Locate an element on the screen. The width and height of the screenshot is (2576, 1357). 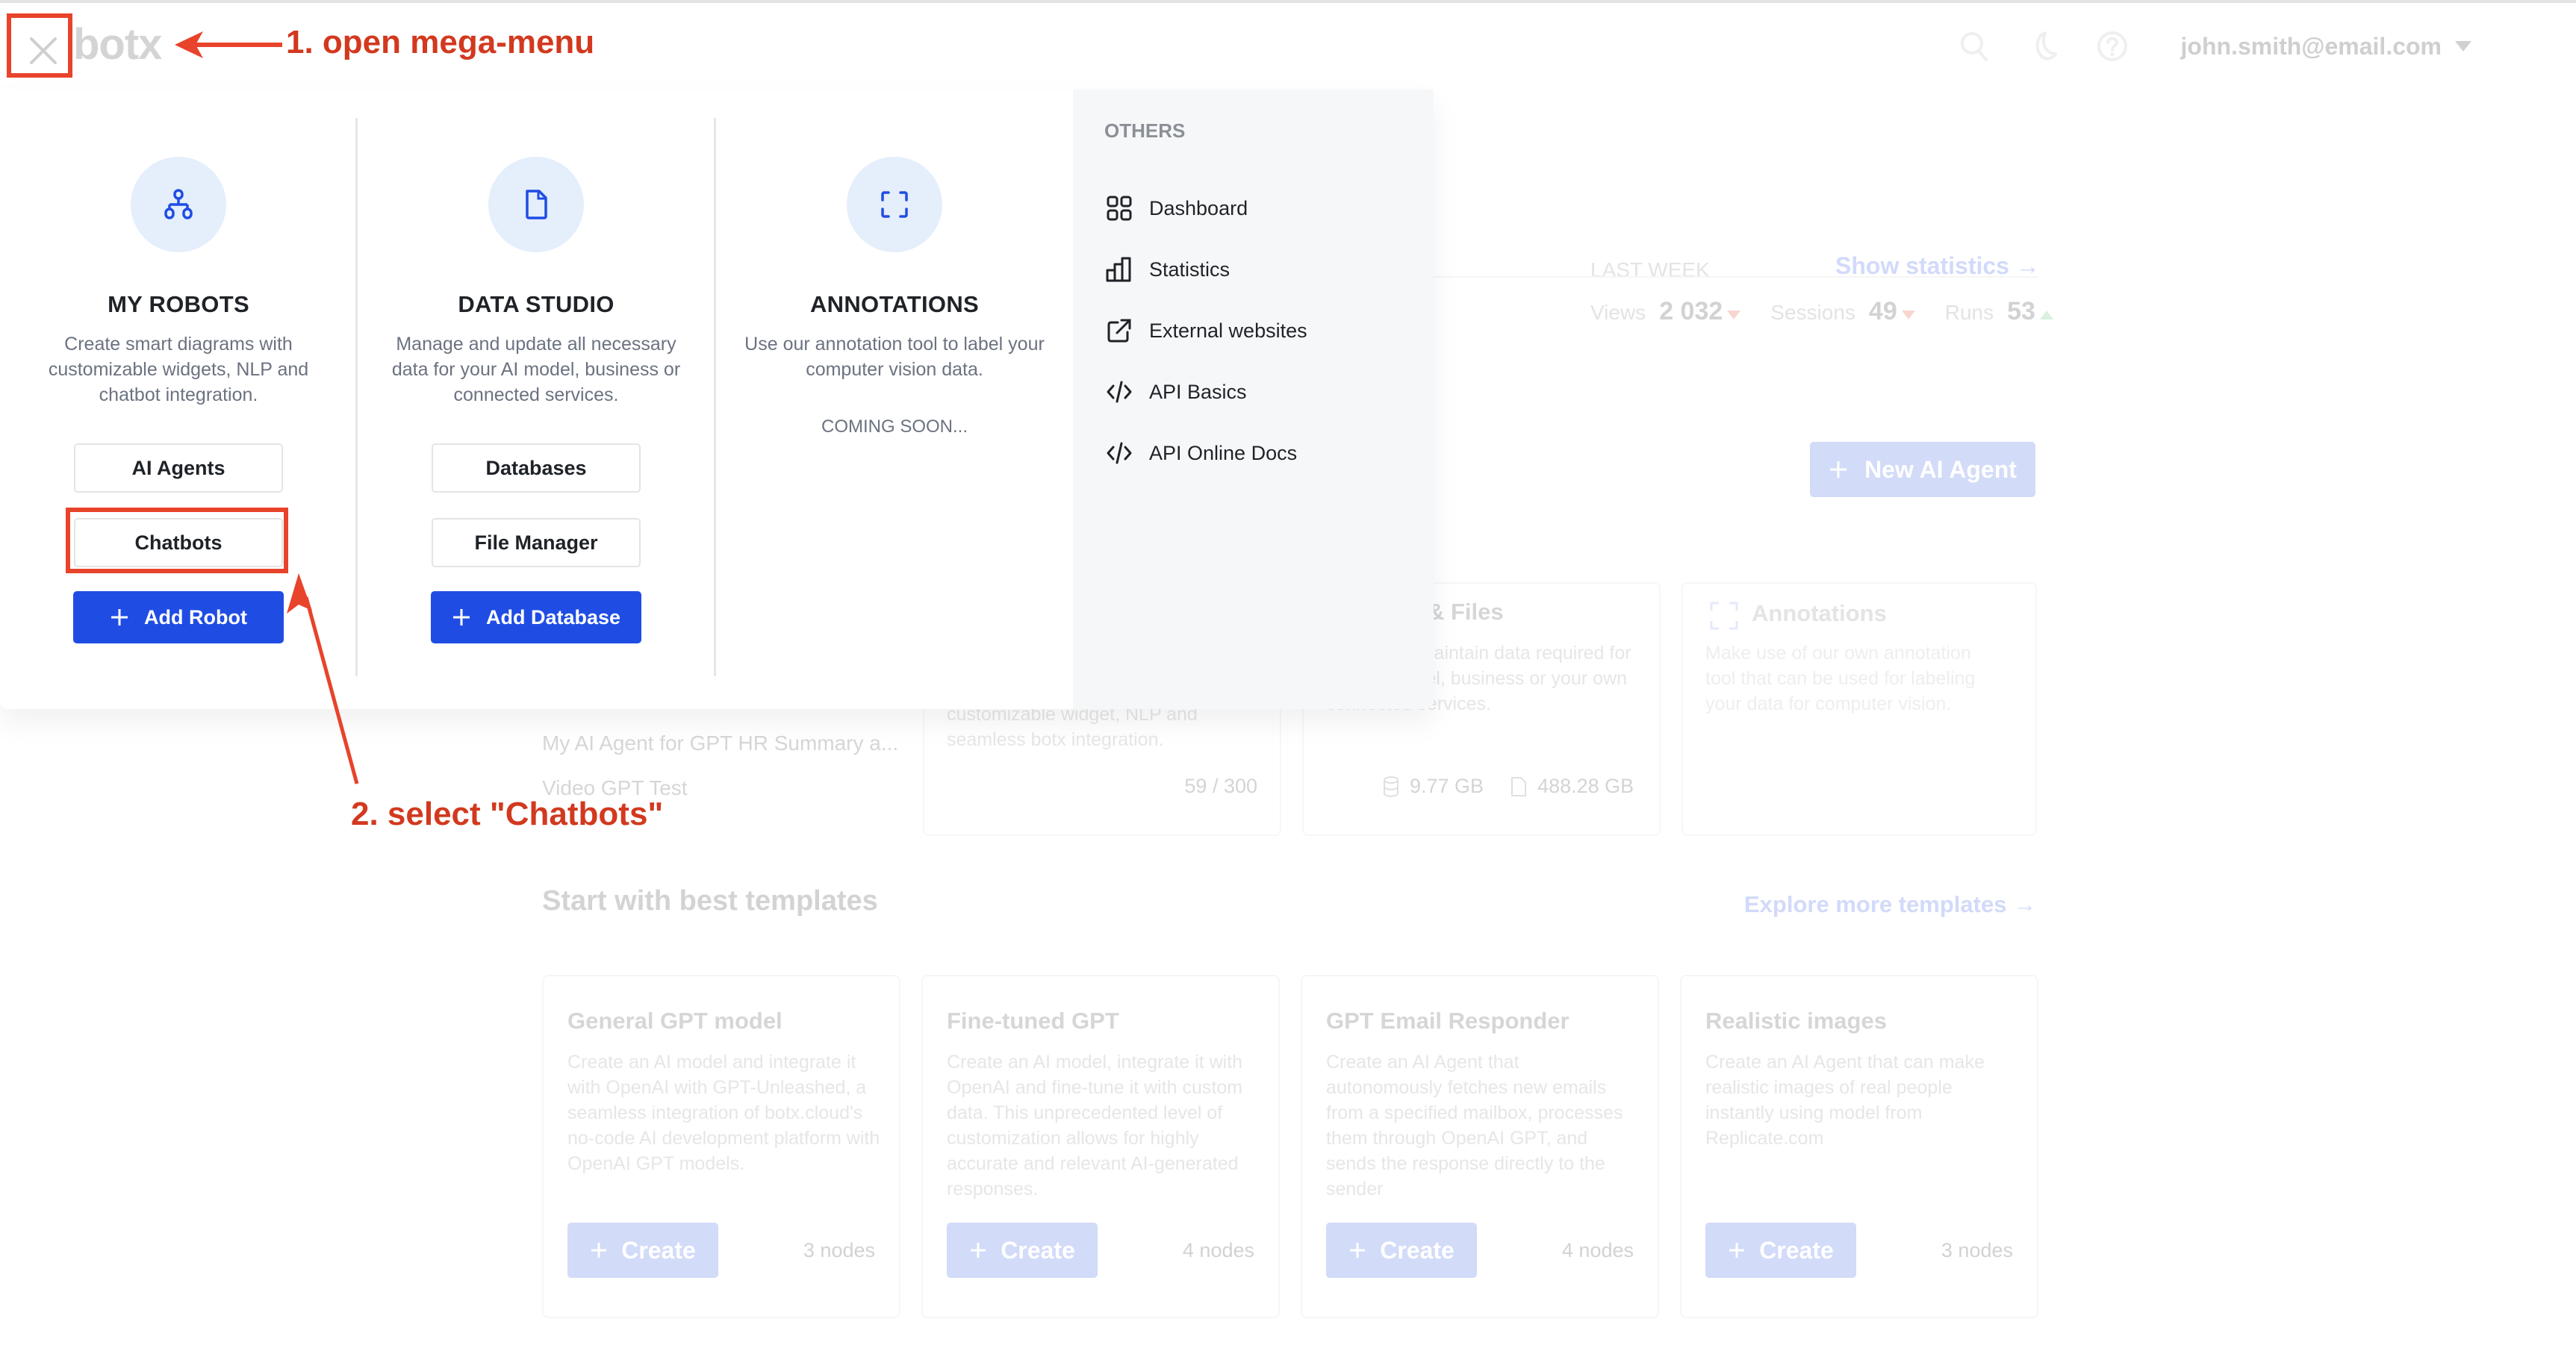
files-usage: 488.28 GB is located at coordinates (1585, 786).